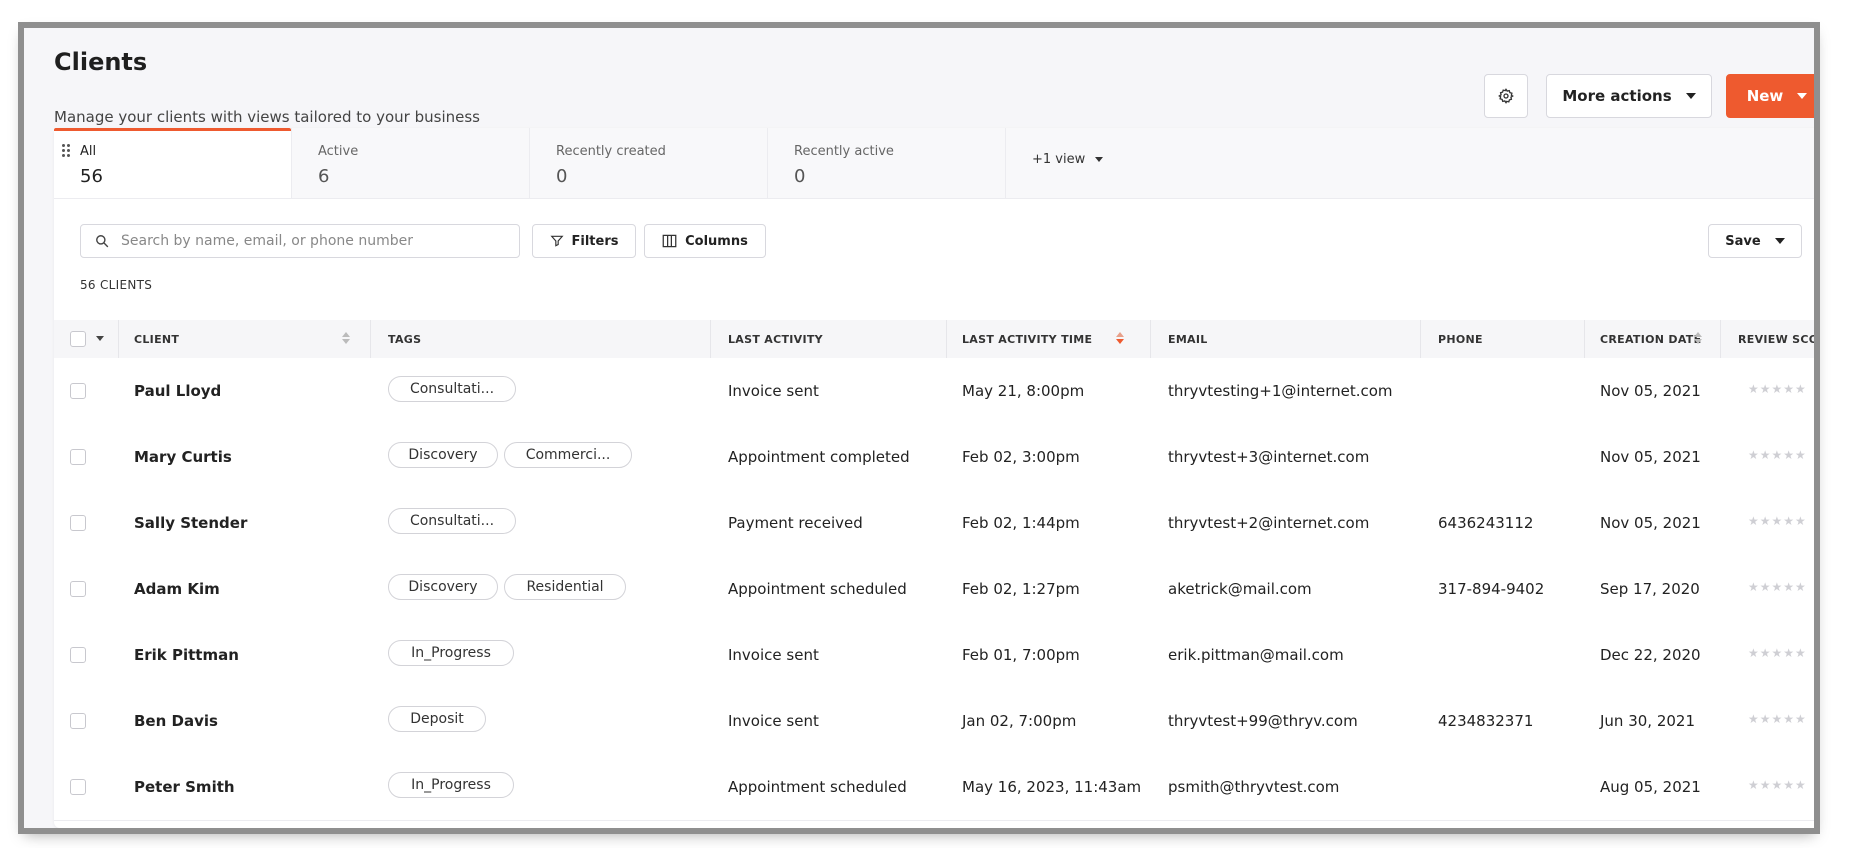  I want to click on column-header-email: EMAIL, so click(1188, 339).